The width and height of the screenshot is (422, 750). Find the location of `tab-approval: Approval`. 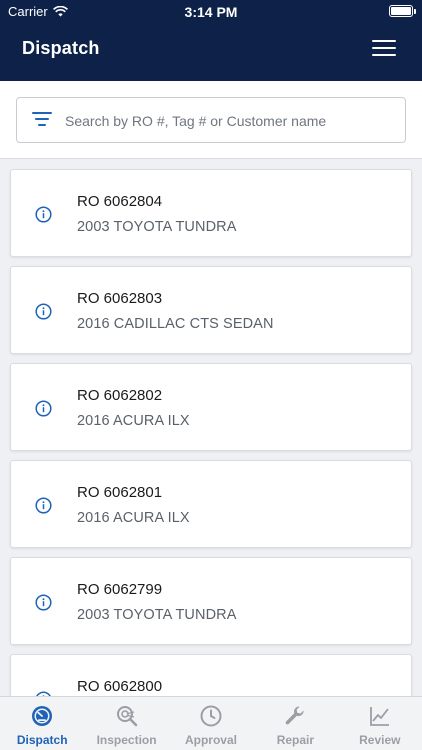

tab-approval: Approval is located at coordinates (211, 723).